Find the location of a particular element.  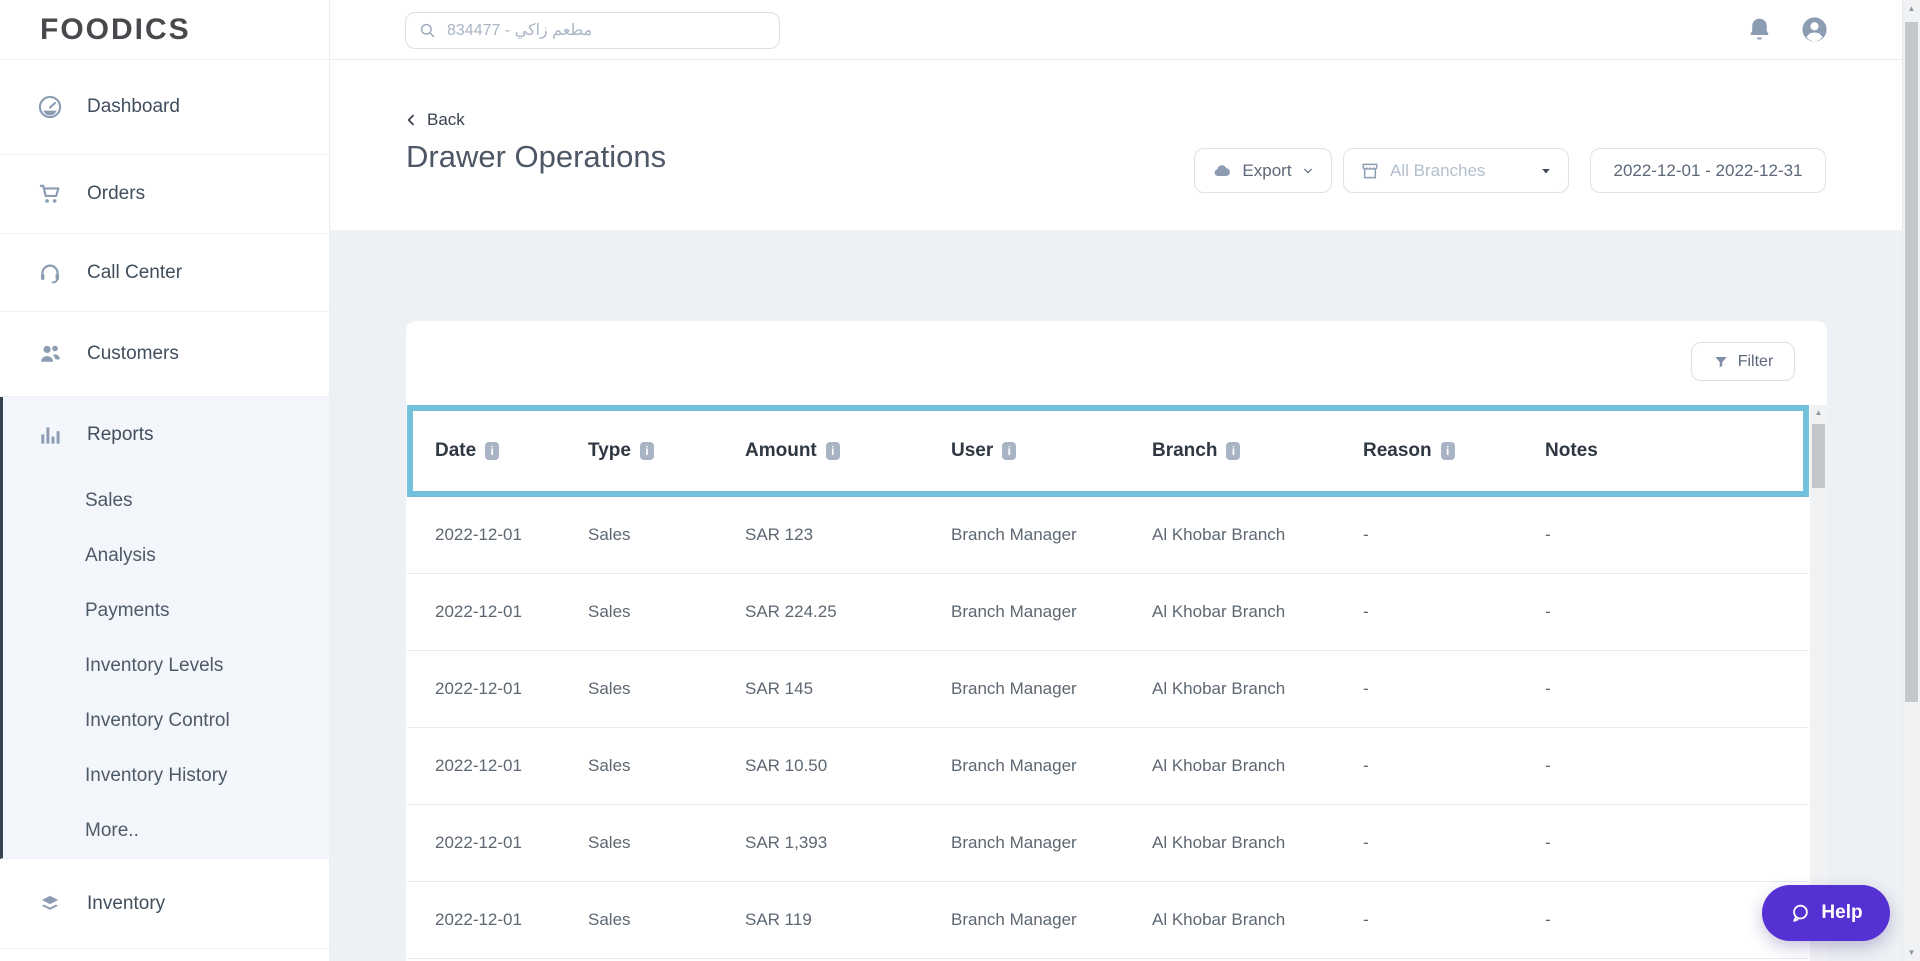

sidebar-subitem-label: More.. is located at coordinates (112, 830).